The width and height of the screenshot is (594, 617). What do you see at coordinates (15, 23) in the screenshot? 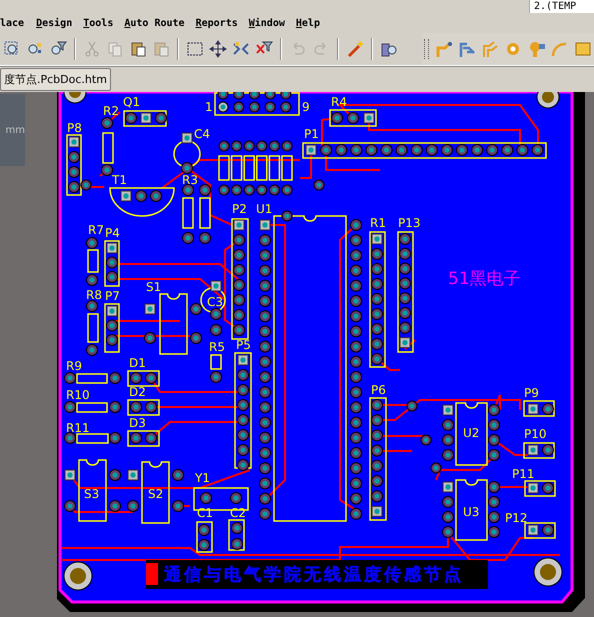
I see `menu-item: lace` at bounding box center [15, 23].